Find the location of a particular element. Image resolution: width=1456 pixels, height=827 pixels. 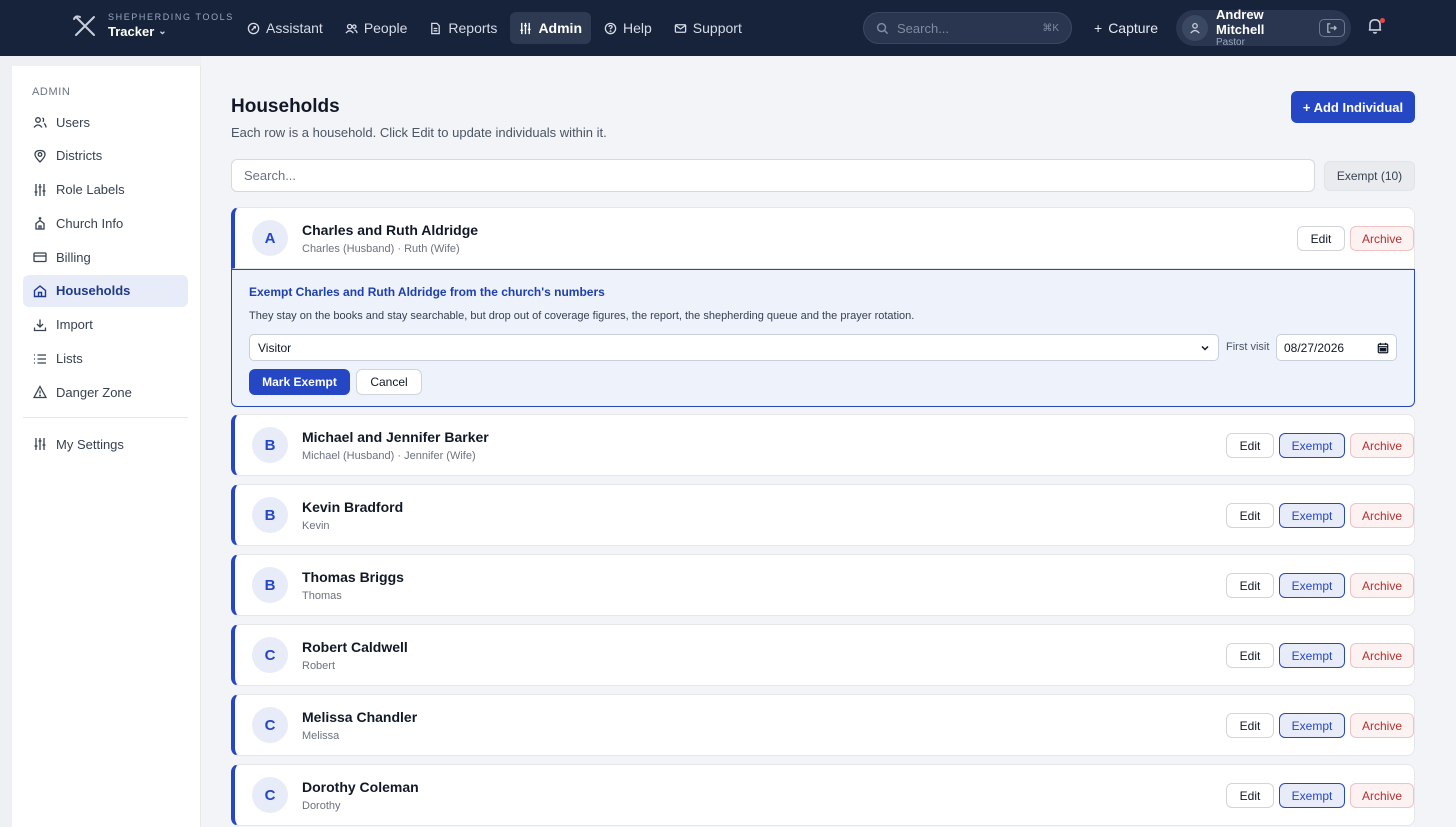

logout-icon is located at coordinates (1332, 28).